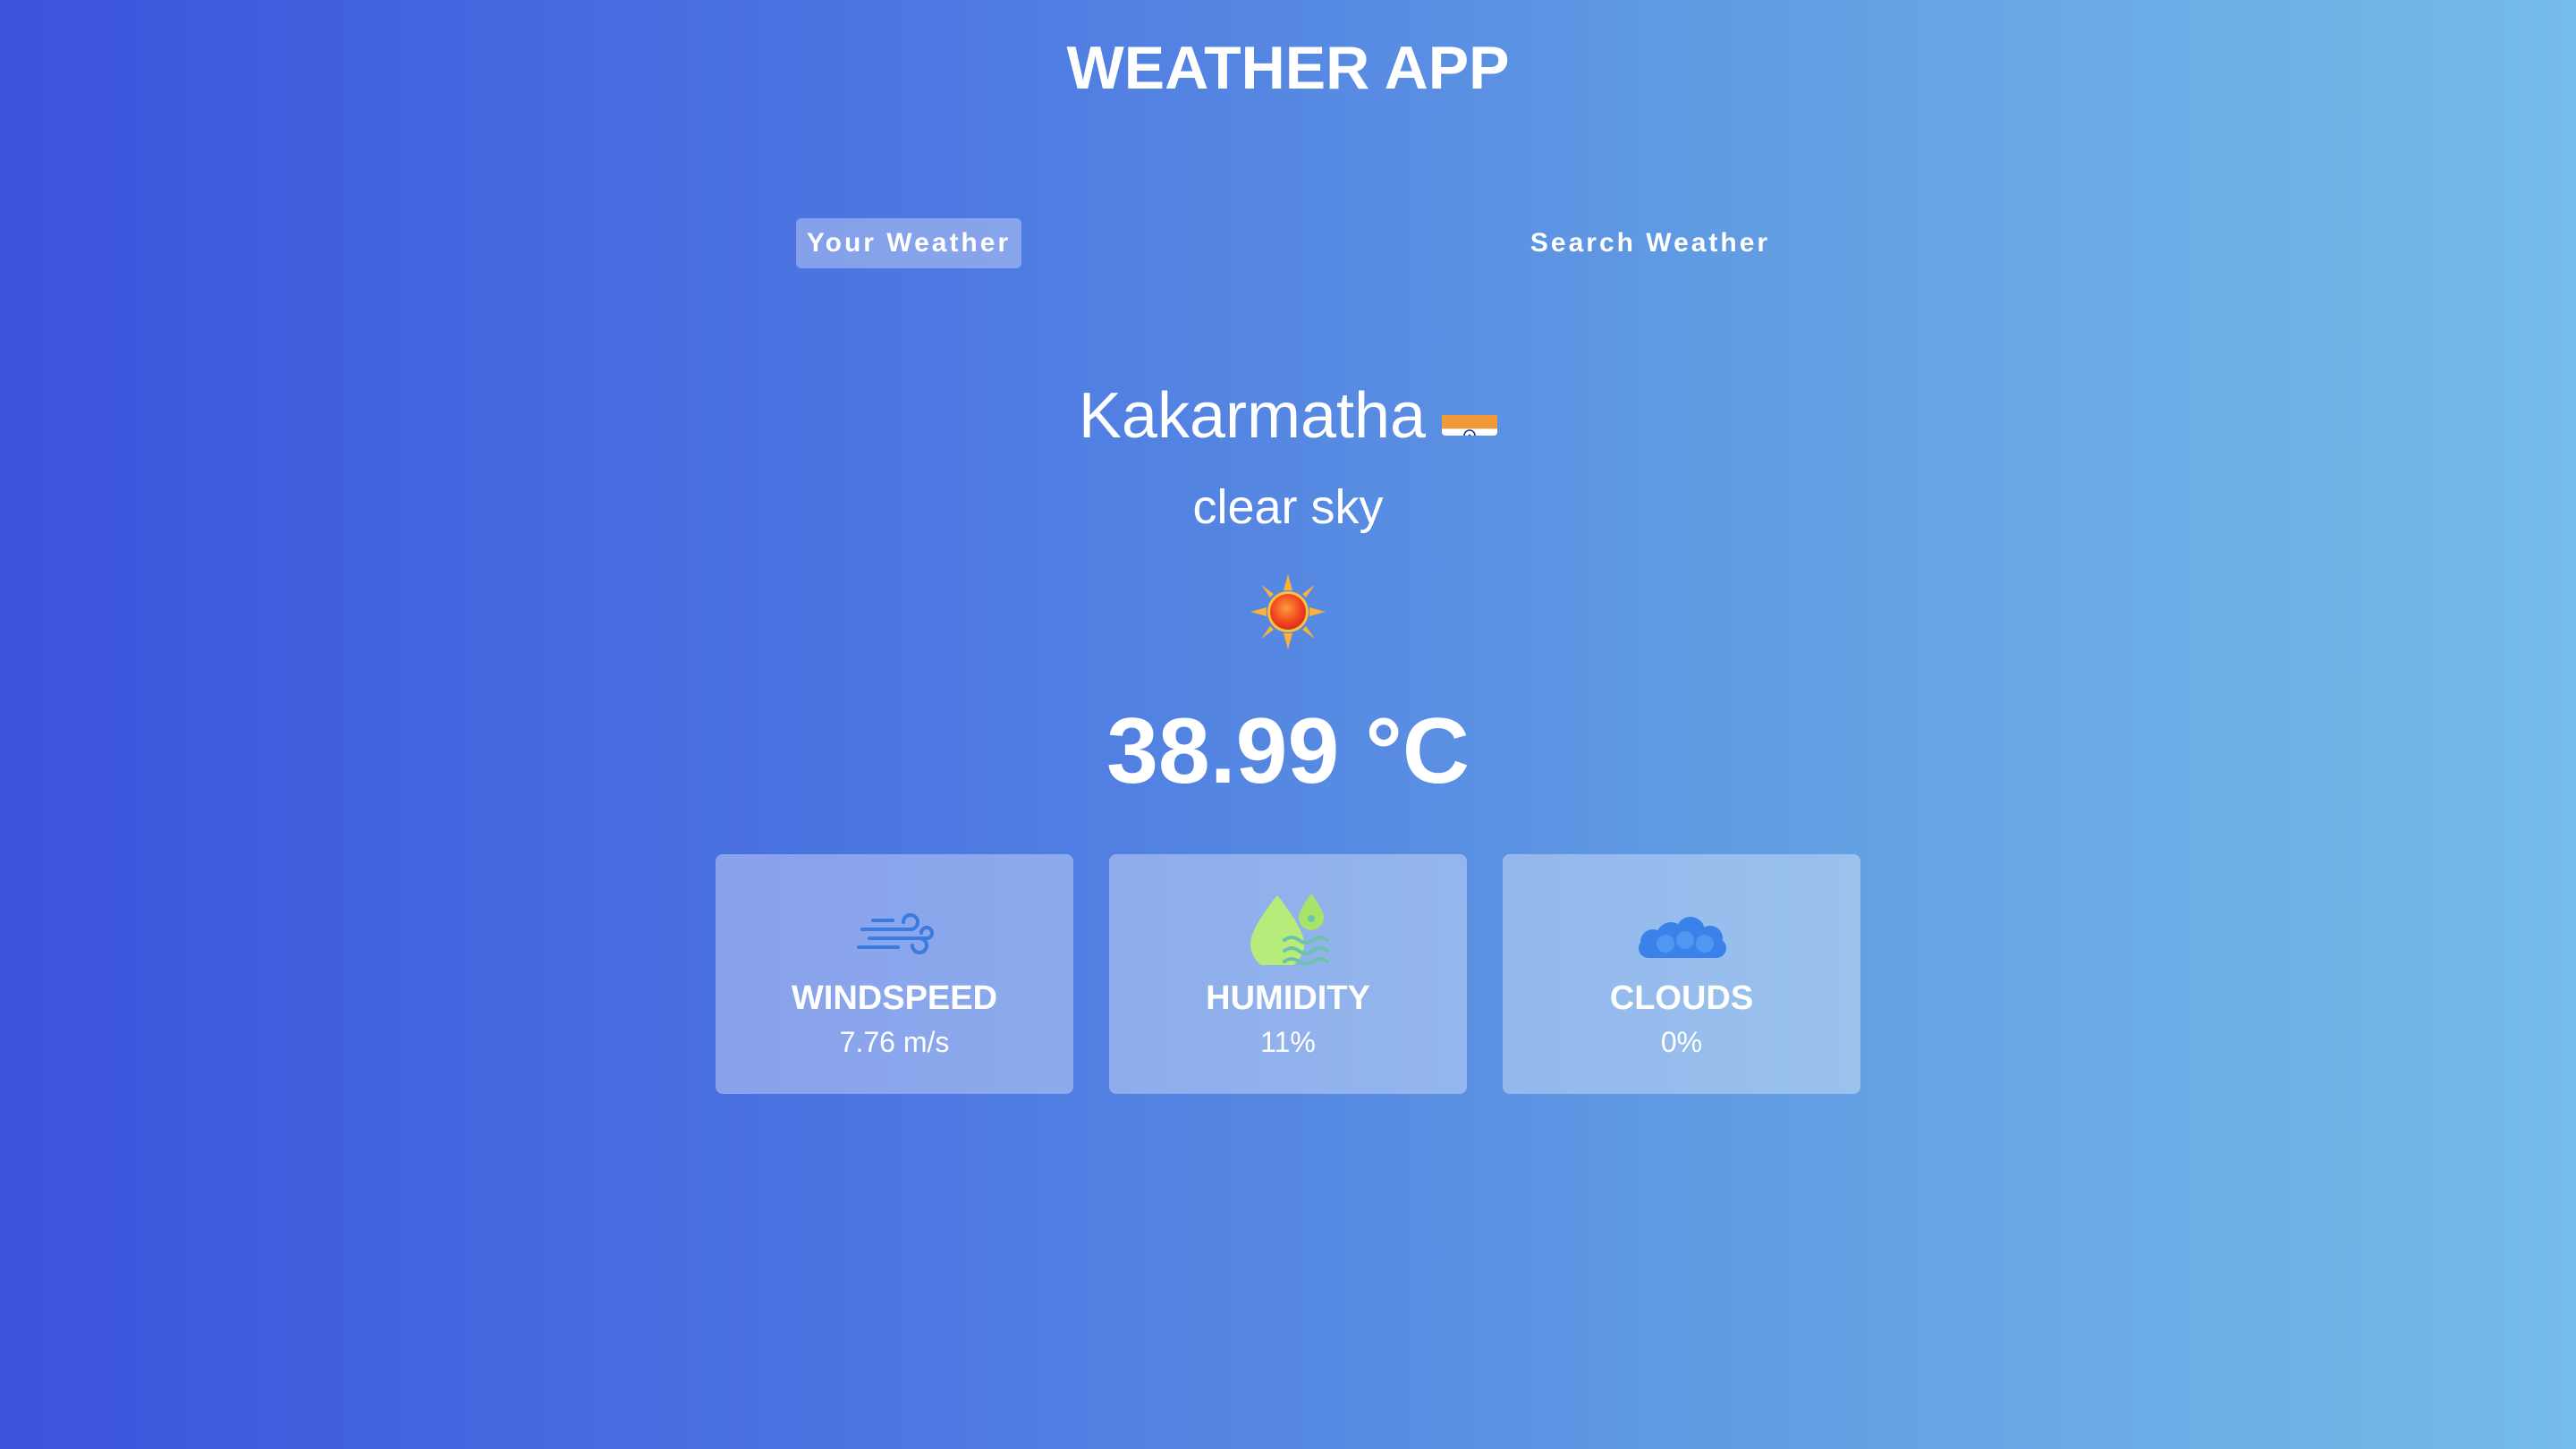  Describe the element at coordinates (1470, 415) in the screenshot. I see `india-flag-icon` at that location.